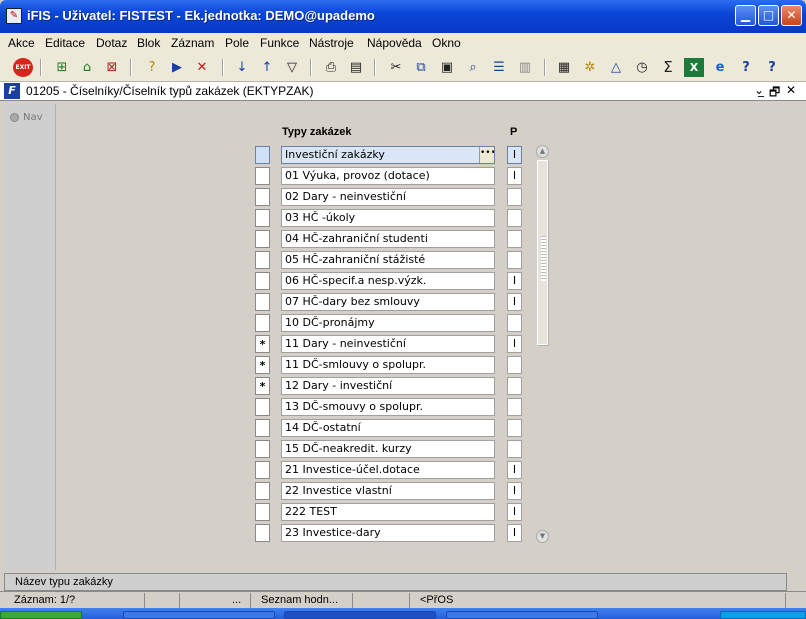 The width and height of the screenshot is (806, 619). What do you see at coordinates (394, 43) in the screenshot?
I see `menu-napoveda: Nápověda` at bounding box center [394, 43].